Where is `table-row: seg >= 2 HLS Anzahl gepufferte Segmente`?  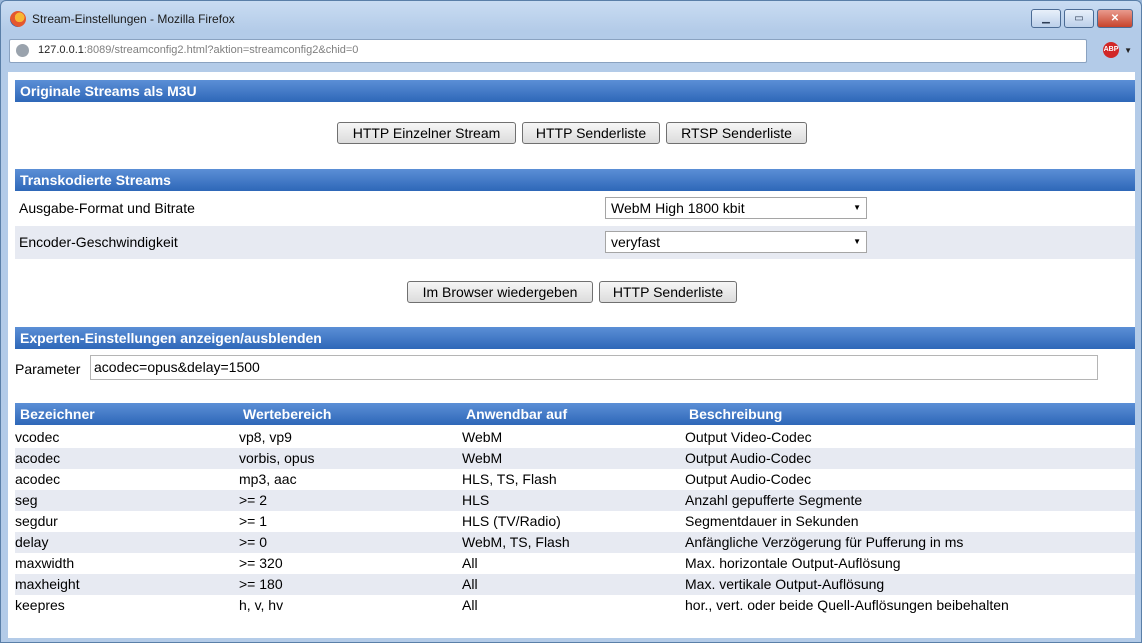
table-row: seg >= 2 HLS Anzahl gepufferte Segmente is located at coordinates (575, 500).